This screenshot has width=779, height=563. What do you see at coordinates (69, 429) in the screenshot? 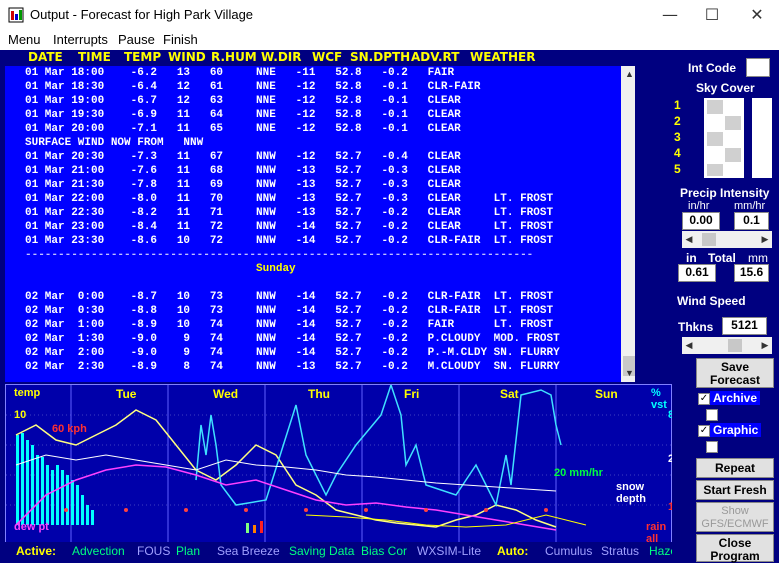
I see `graph-wind-label: 60 kph` at bounding box center [69, 429].